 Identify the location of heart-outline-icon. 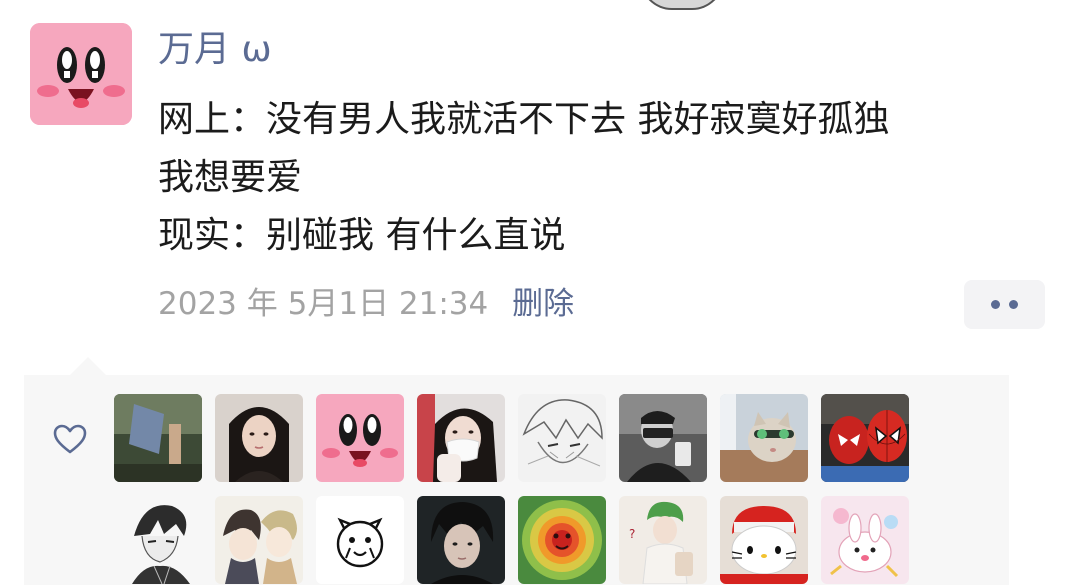
(70, 439).